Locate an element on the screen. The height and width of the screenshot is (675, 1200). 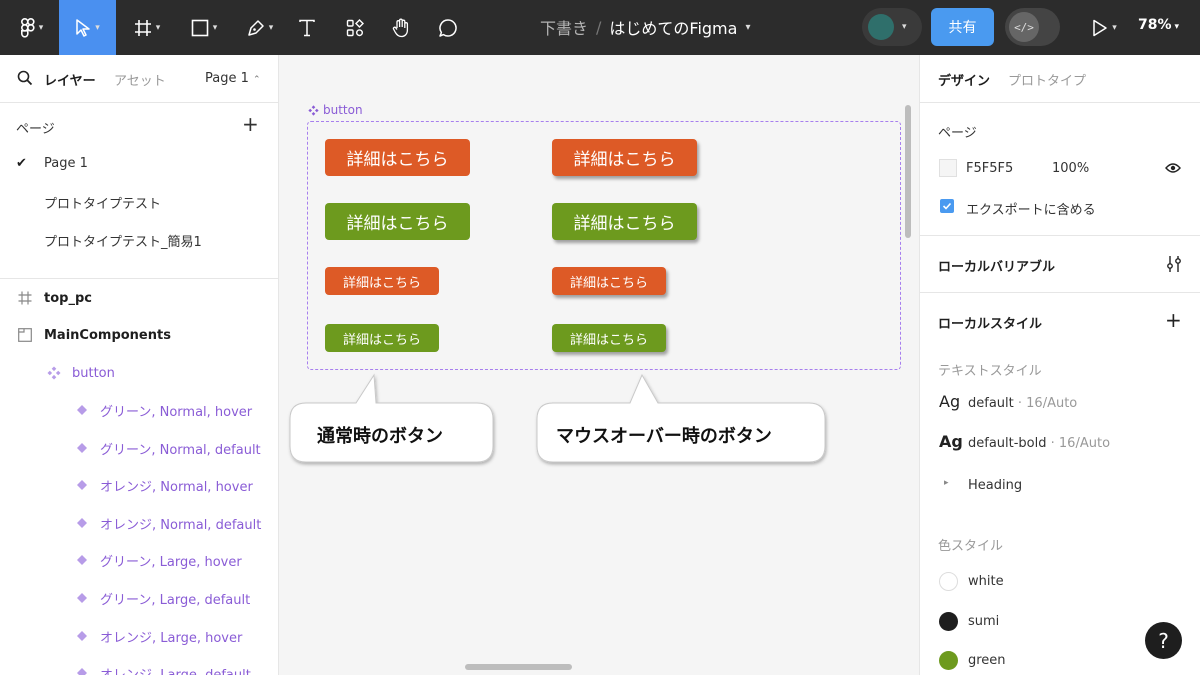
text-icon is located at coordinates (307, 27).